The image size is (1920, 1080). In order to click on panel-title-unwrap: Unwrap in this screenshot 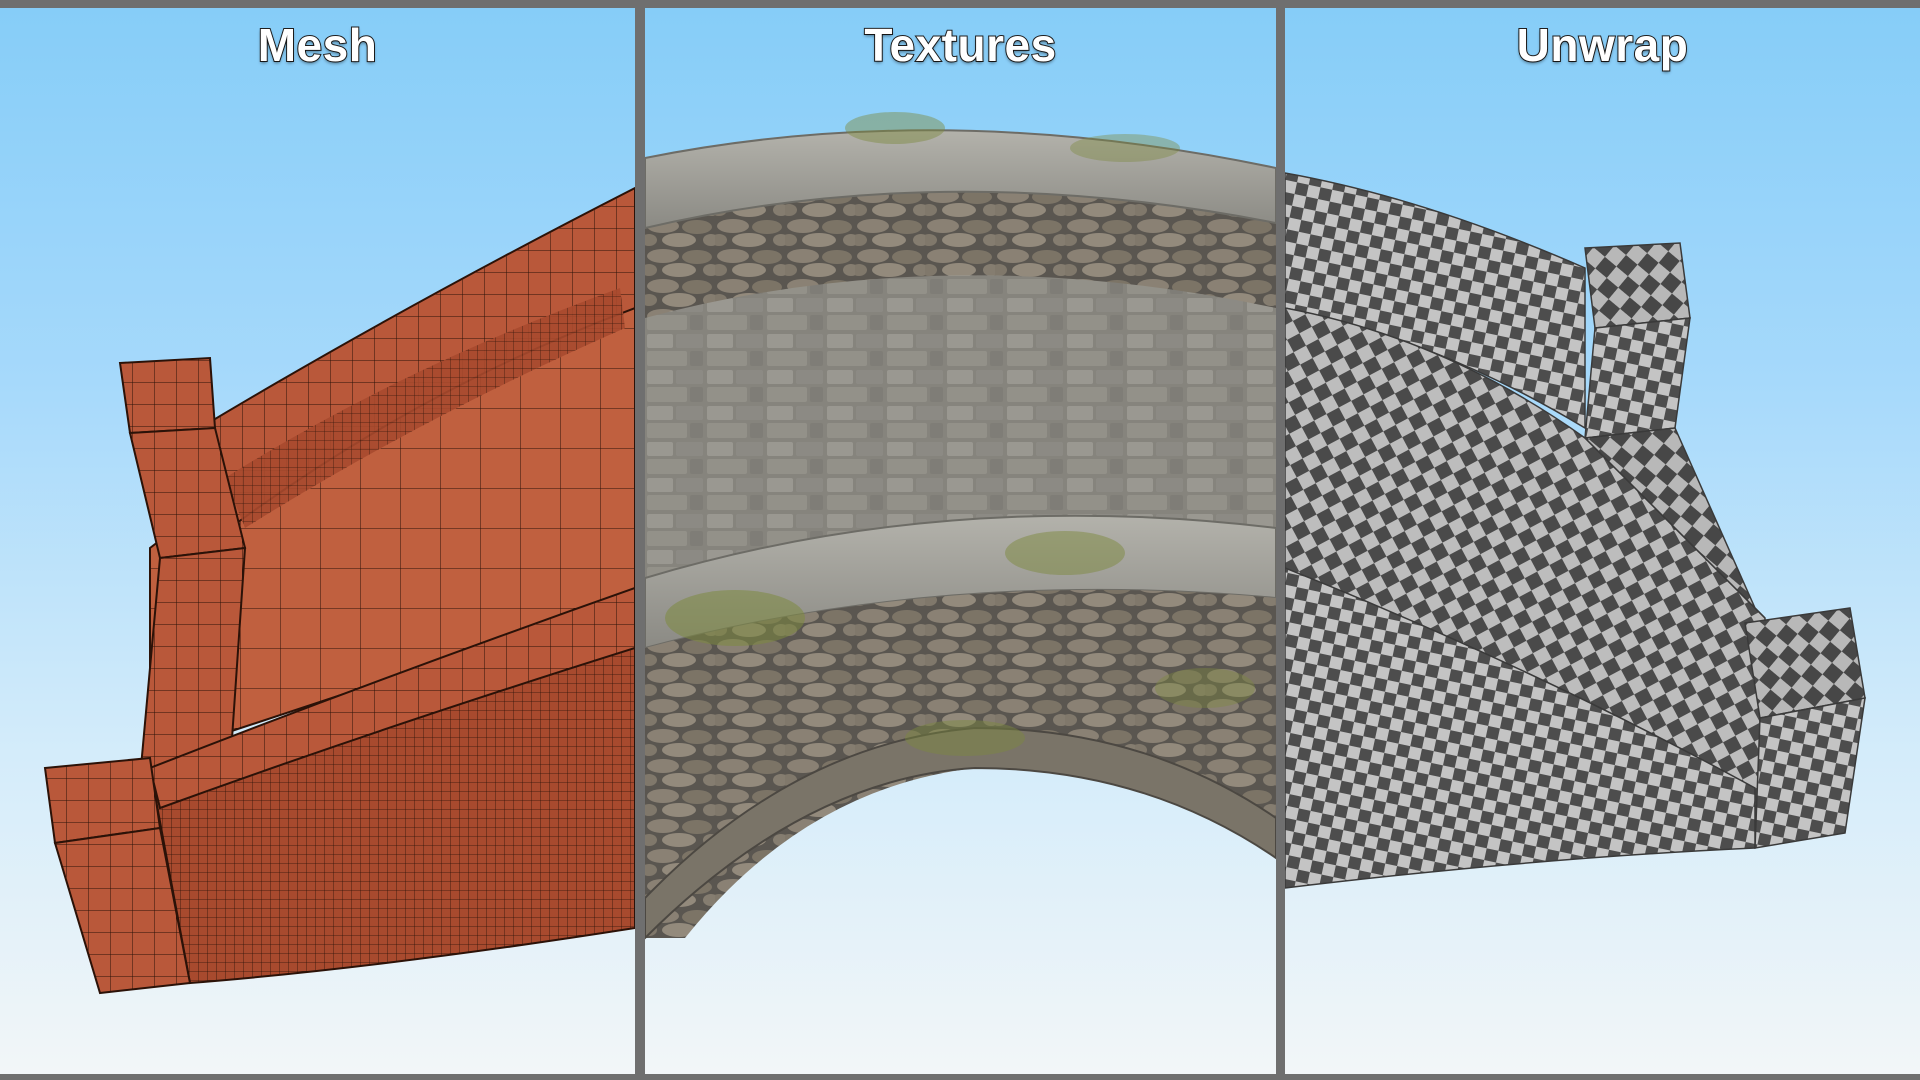, I will do `click(1602, 45)`.